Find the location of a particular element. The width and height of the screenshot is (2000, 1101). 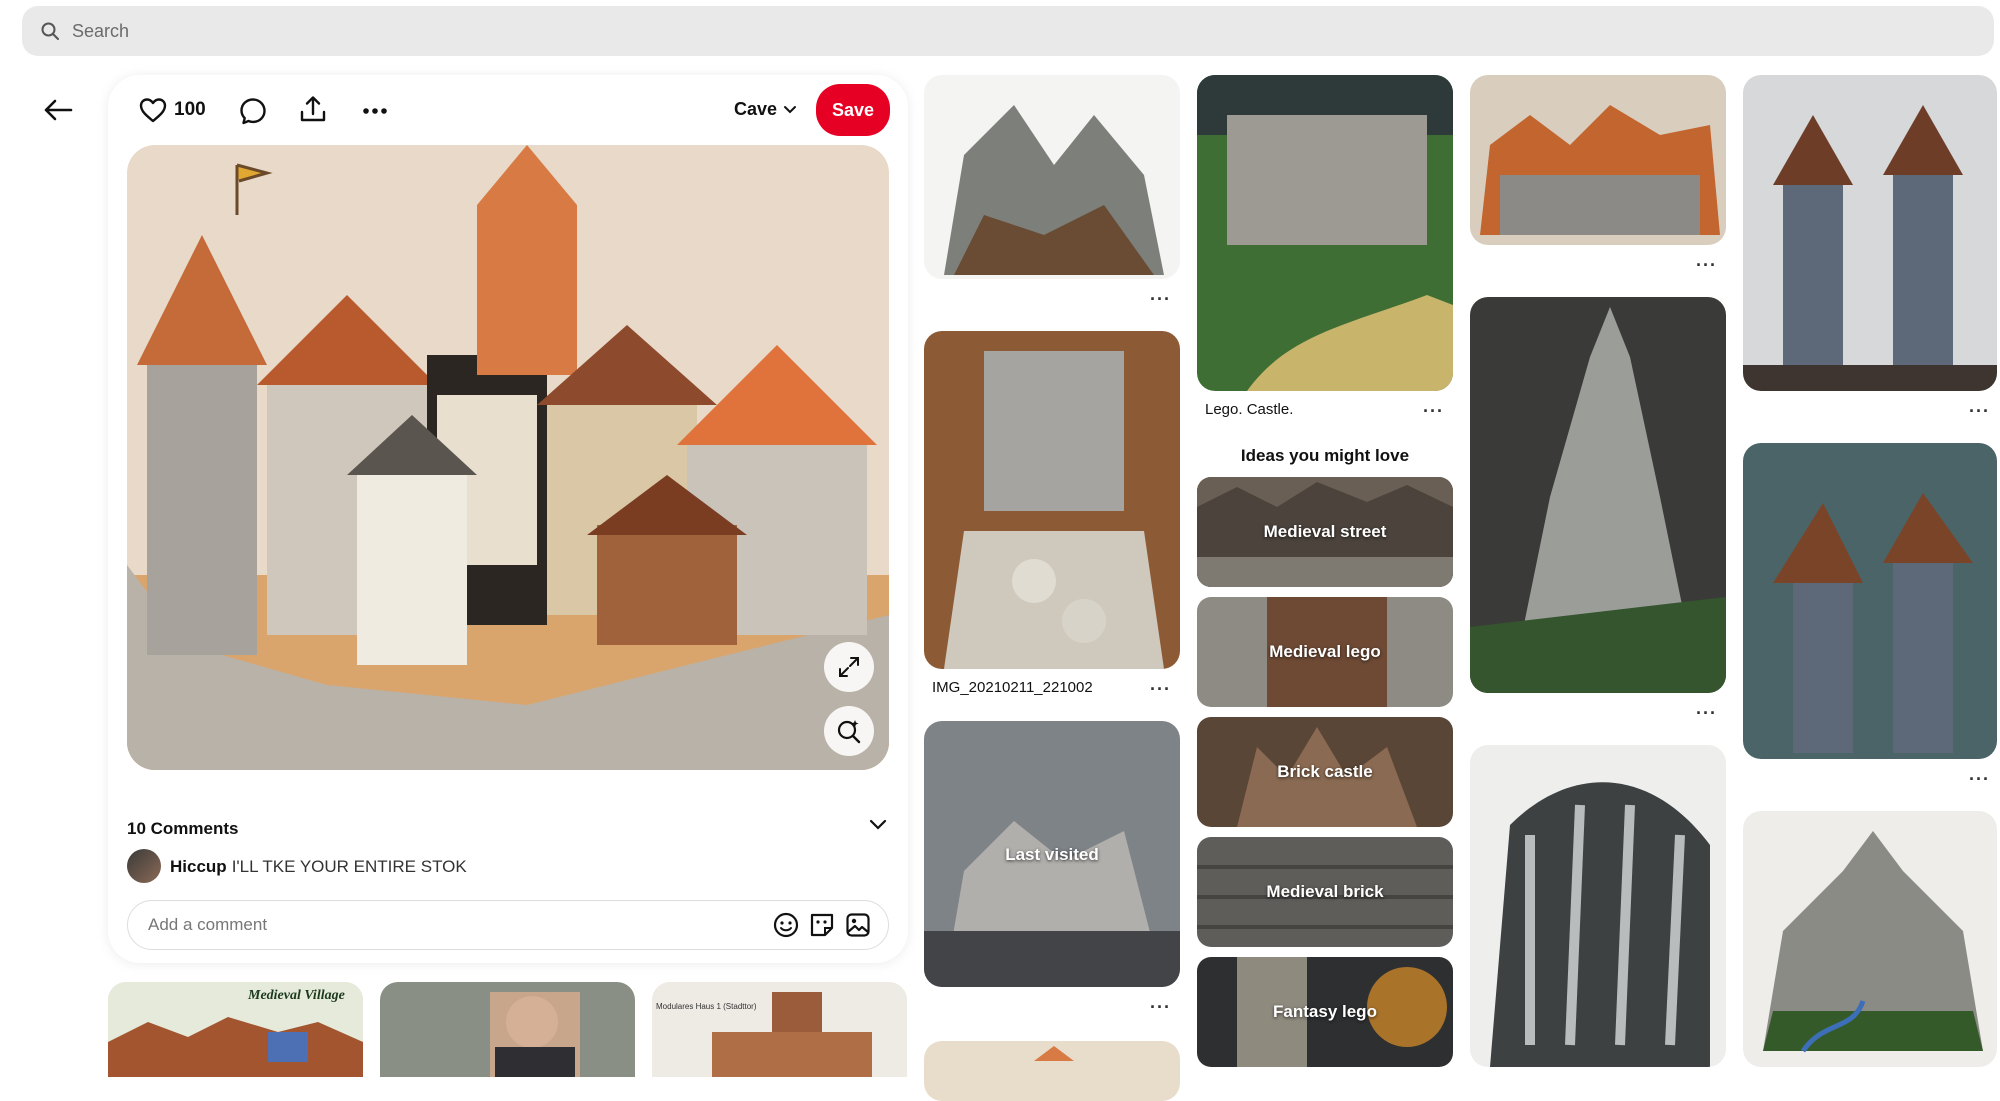

search-input is located at coordinates (972, 31).